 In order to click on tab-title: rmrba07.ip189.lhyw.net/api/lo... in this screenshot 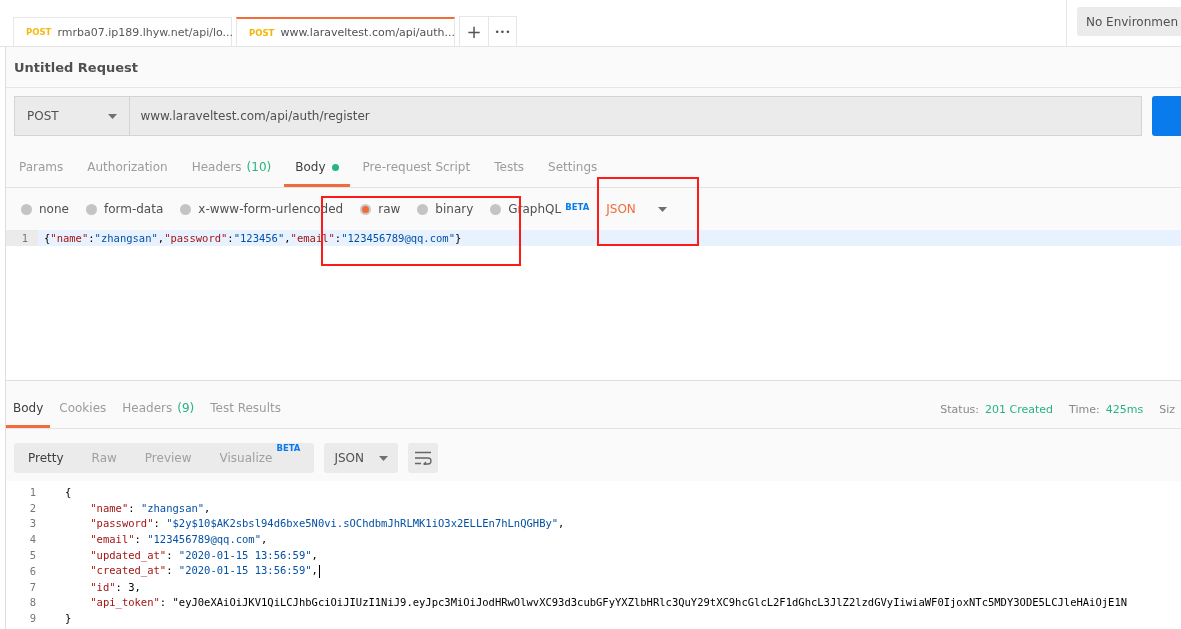, I will do `click(145, 32)`.